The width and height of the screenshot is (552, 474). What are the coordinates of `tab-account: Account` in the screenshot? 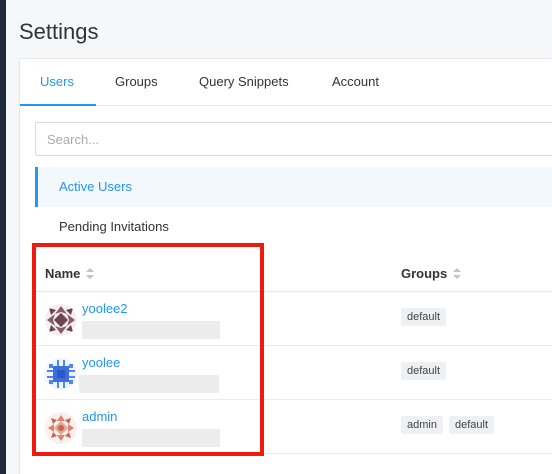 It's located at (355, 81).